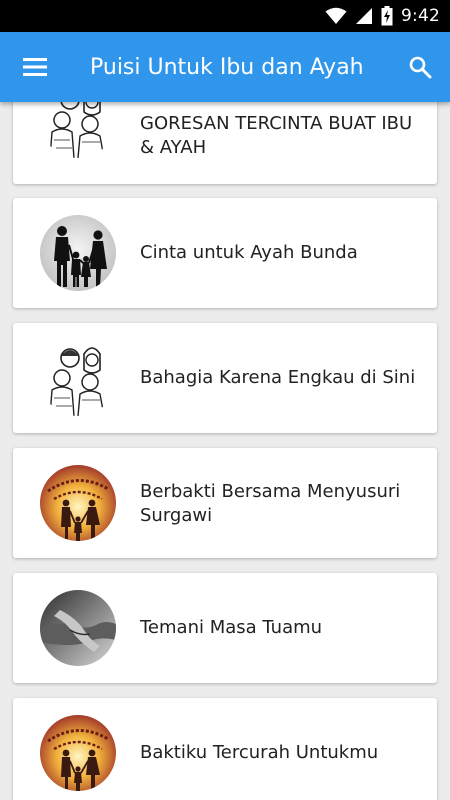 The width and height of the screenshot is (450, 800). What do you see at coordinates (278, 377) in the screenshot?
I see `item-title: Bahagia Karena Engkau di Sini` at bounding box center [278, 377].